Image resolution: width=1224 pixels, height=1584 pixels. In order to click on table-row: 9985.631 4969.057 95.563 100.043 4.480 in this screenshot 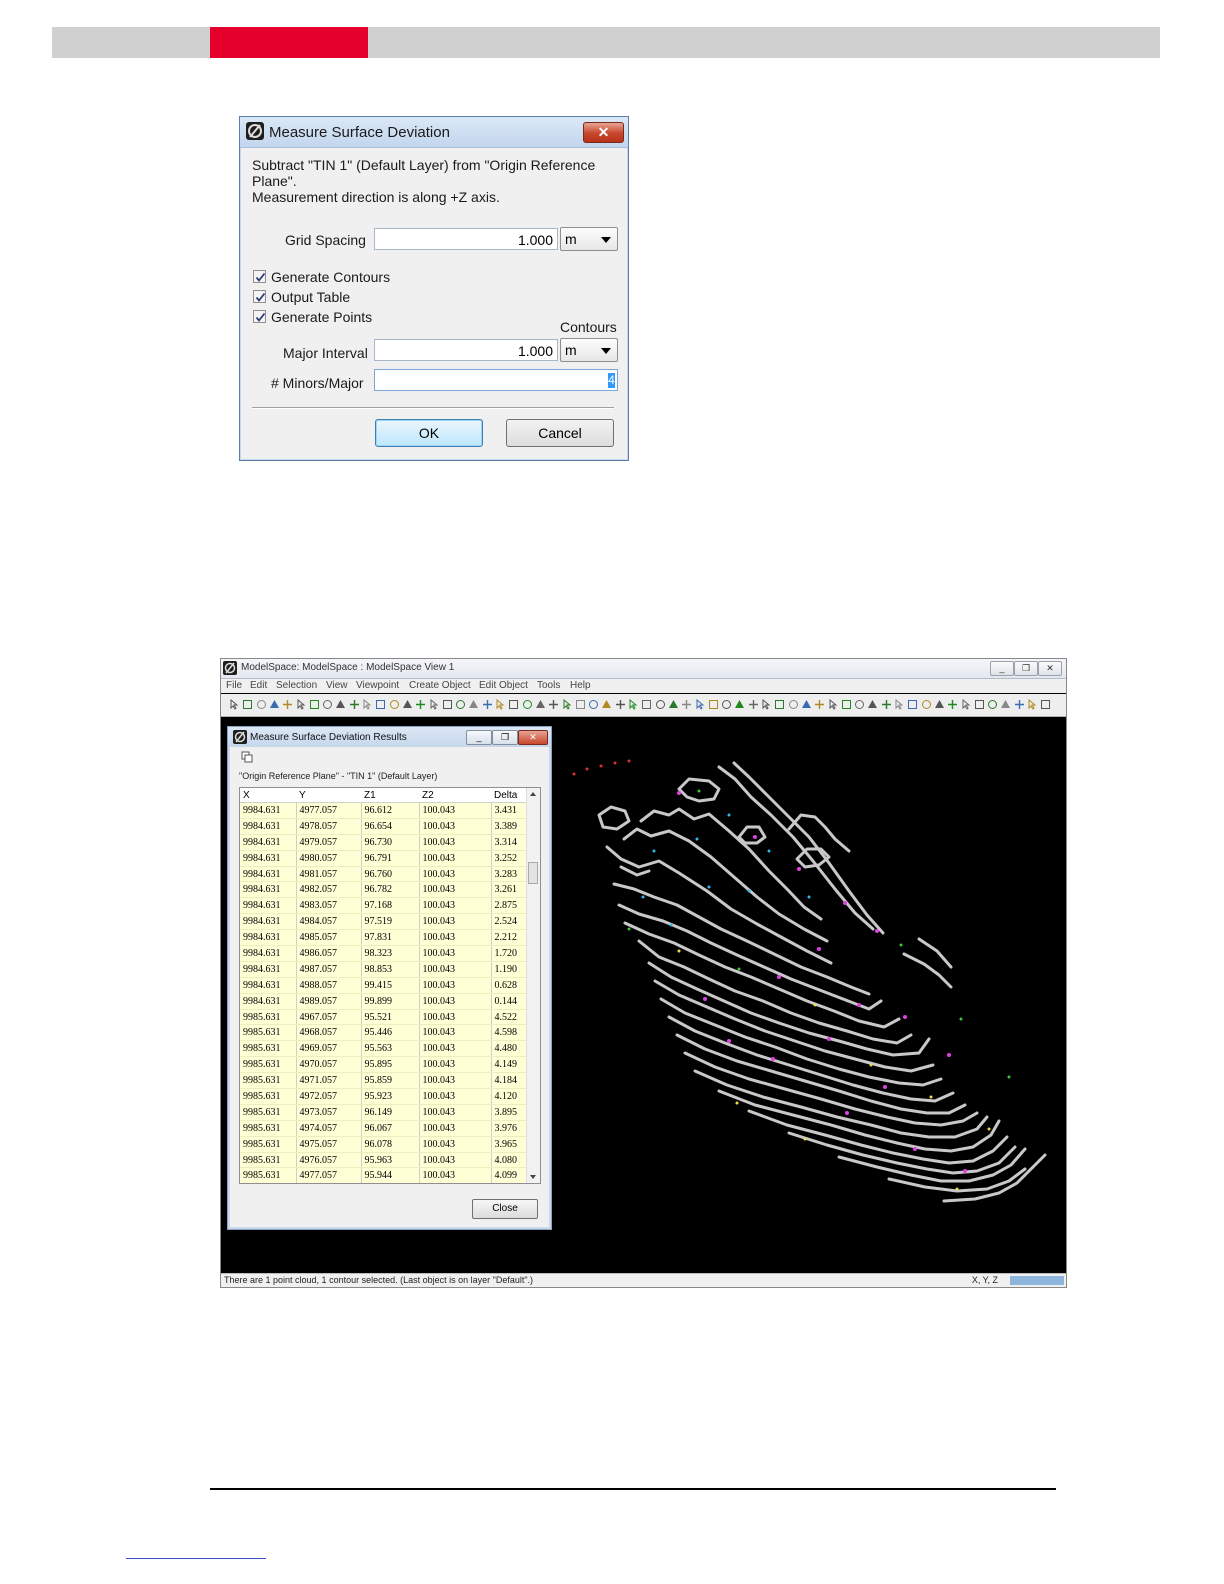, I will do `click(385, 1049)`.